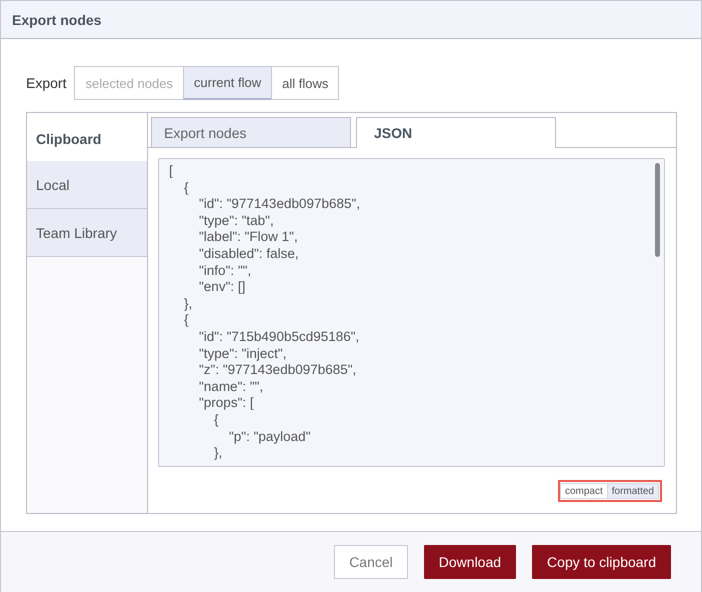 The width and height of the screenshot is (702, 592). Describe the element at coordinates (46, 83) in the screenshot. I see `export-label: Export` at that location.